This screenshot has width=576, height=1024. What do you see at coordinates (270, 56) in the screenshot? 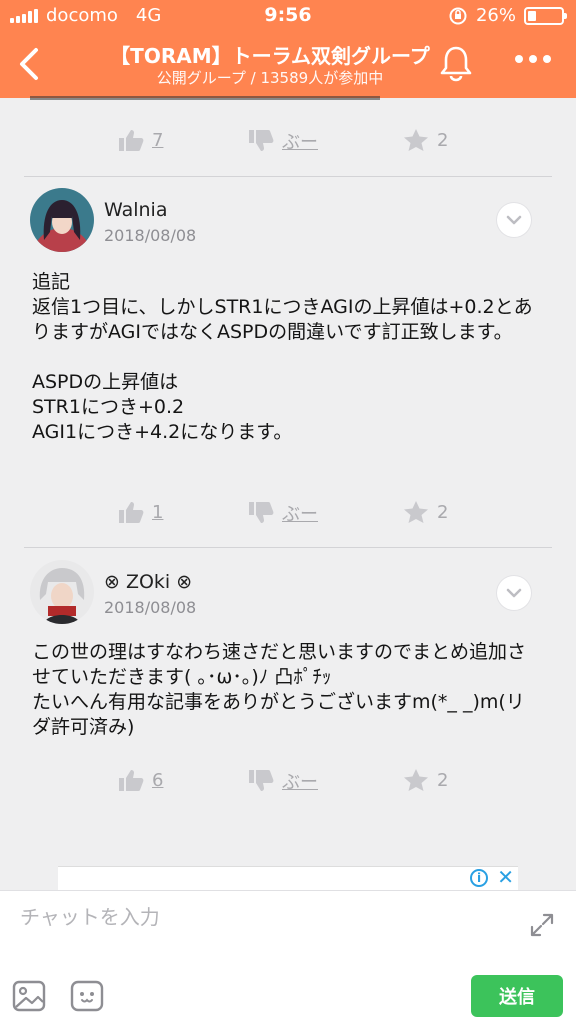
I see `group-title: 【TORAM】トーラム双剣グループ` at bounding box center [270, 56].